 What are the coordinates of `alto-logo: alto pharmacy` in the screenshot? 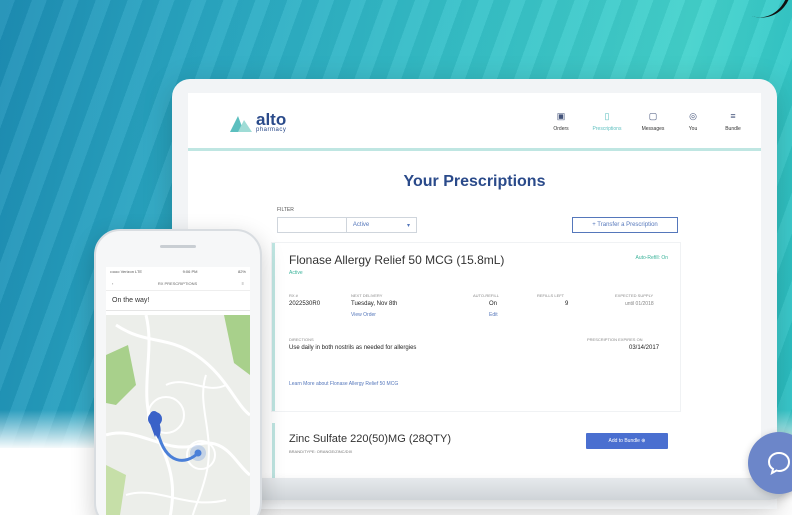 It's located at (258, 121).